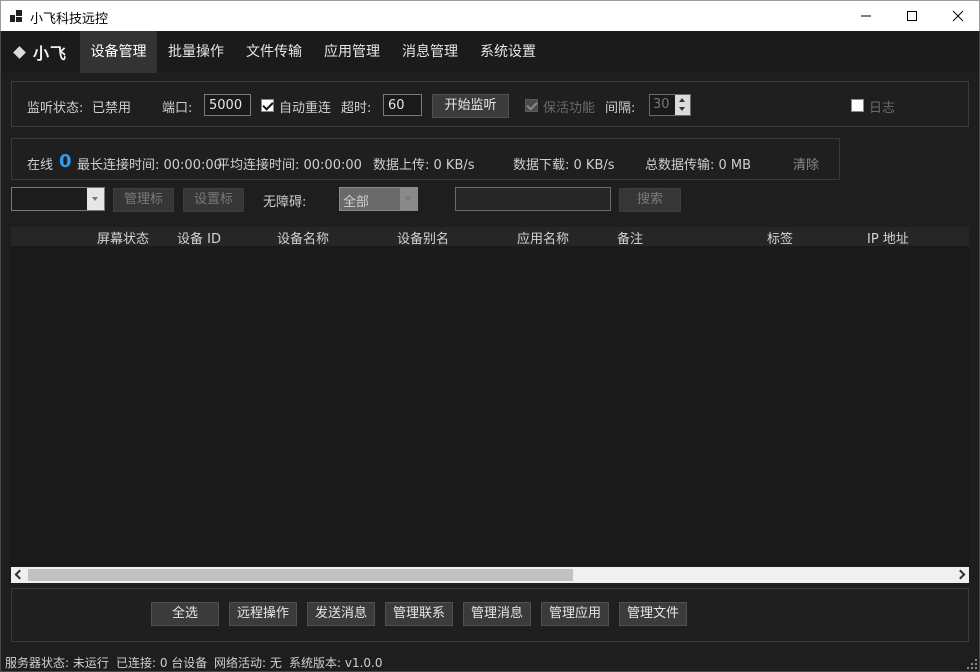  Describe the element at coordinates (177, 108) in the screenshot. I see `port-label: 端口:` at that location.